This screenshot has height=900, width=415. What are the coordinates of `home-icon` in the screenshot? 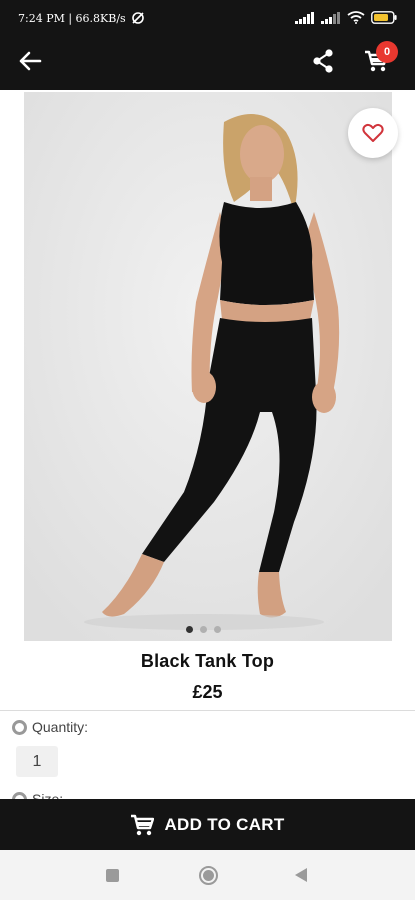 It's located at (208, 875).